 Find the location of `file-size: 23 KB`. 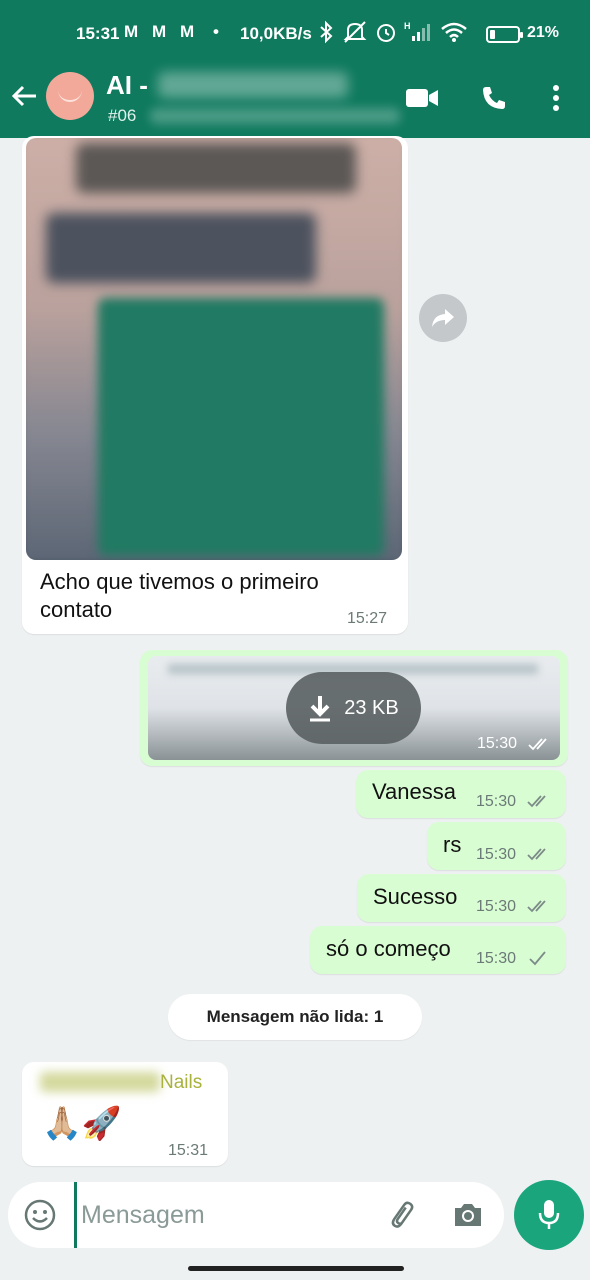

file-size: 23 KB is located at coordinates (371, 707).